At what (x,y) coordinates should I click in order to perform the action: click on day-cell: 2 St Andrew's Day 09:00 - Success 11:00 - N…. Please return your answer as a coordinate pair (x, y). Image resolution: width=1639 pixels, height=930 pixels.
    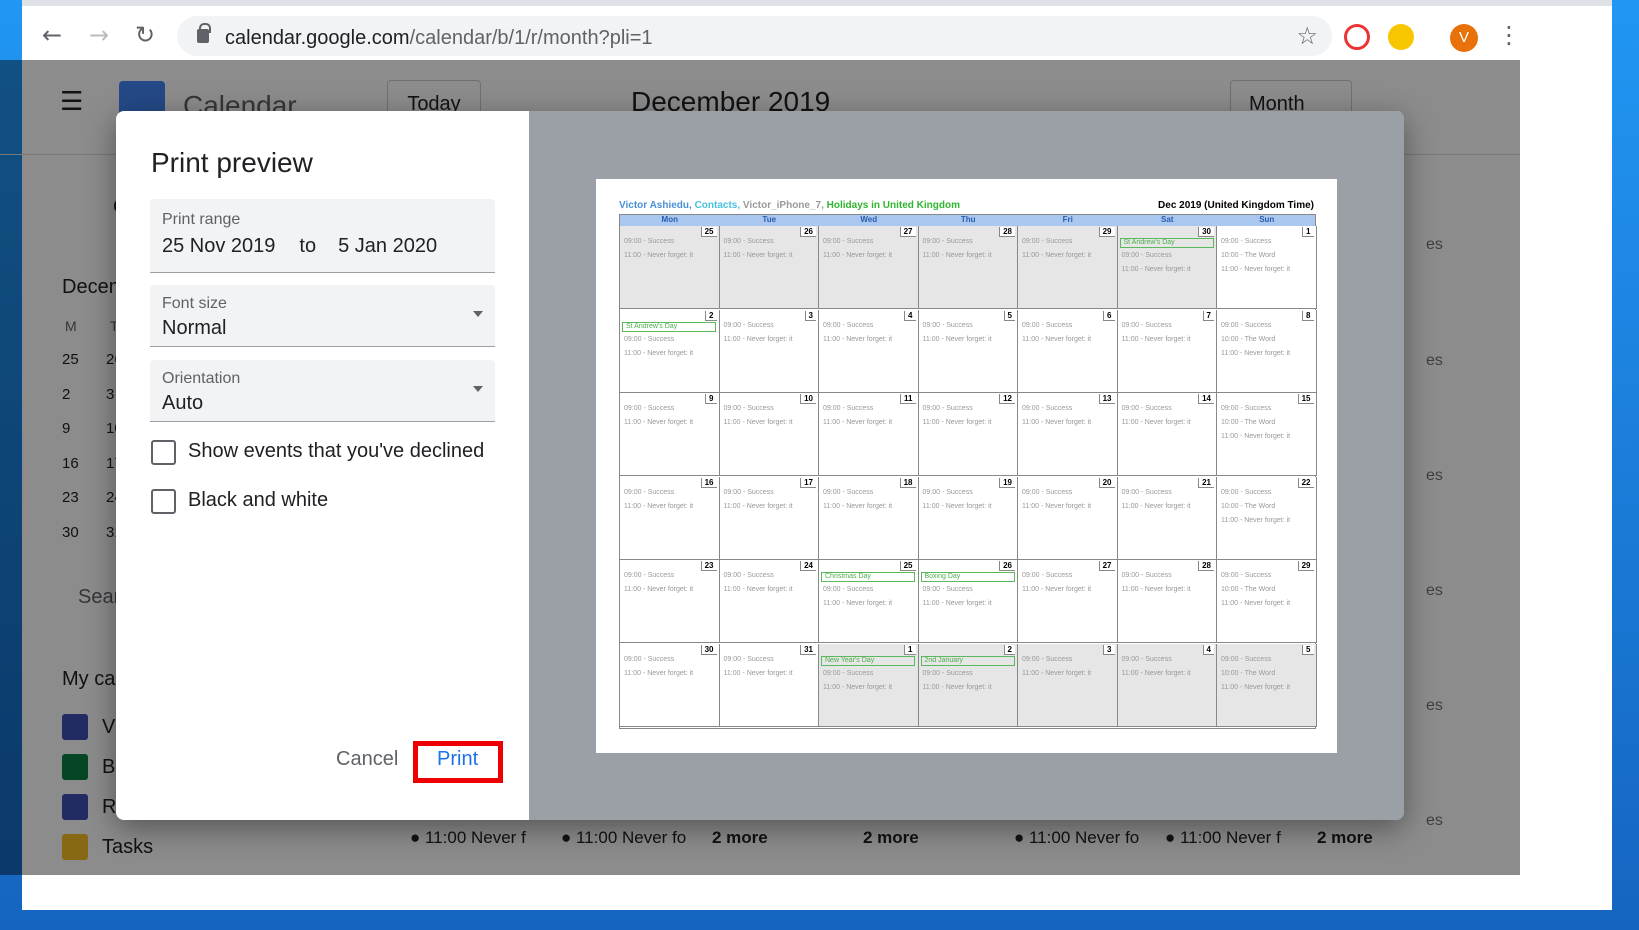
    Looking at the image, I should click on (670, 351).